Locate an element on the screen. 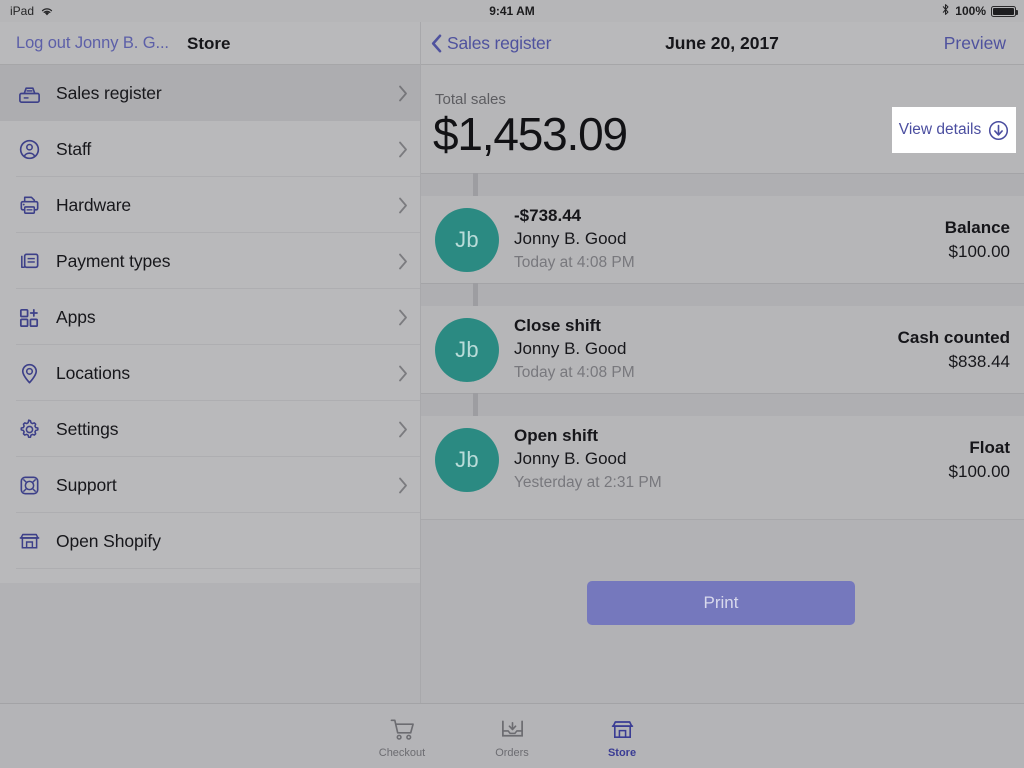 The image size is (1024, 768). tab-orders: Orders is located at coordinates (512, 731).